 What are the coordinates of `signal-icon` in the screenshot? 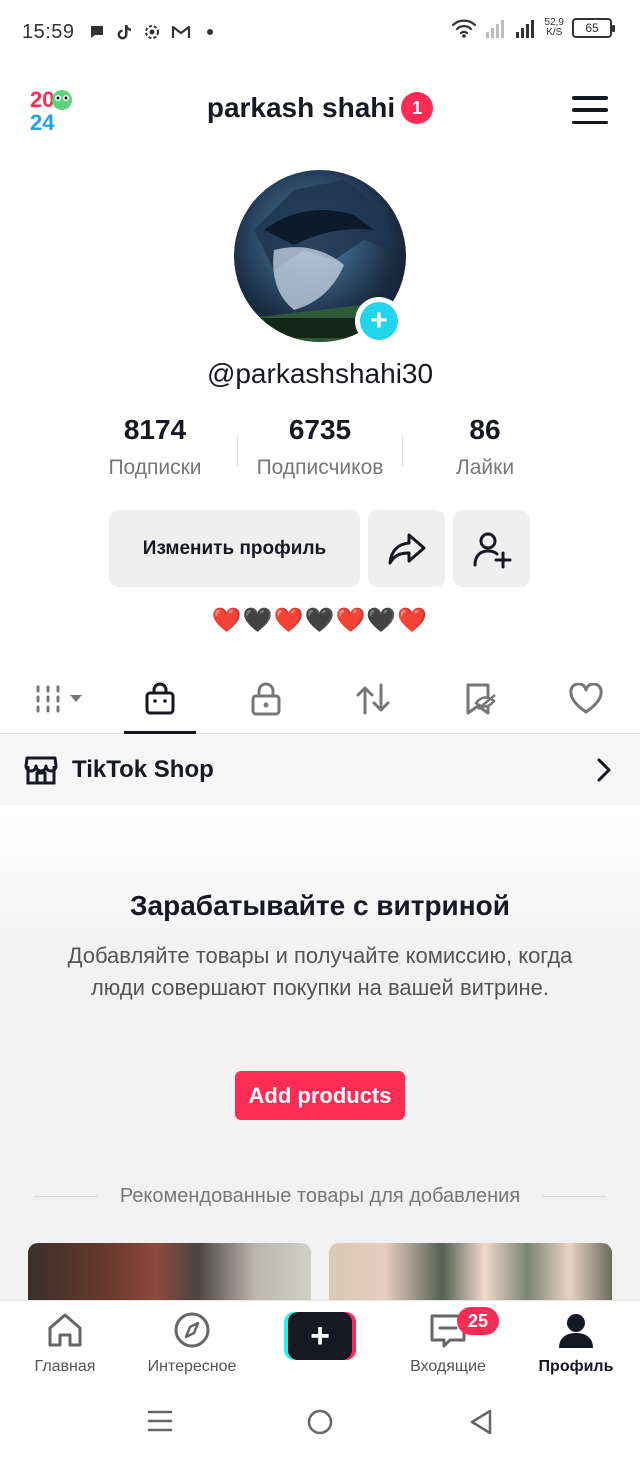 It's located at (524, 29).